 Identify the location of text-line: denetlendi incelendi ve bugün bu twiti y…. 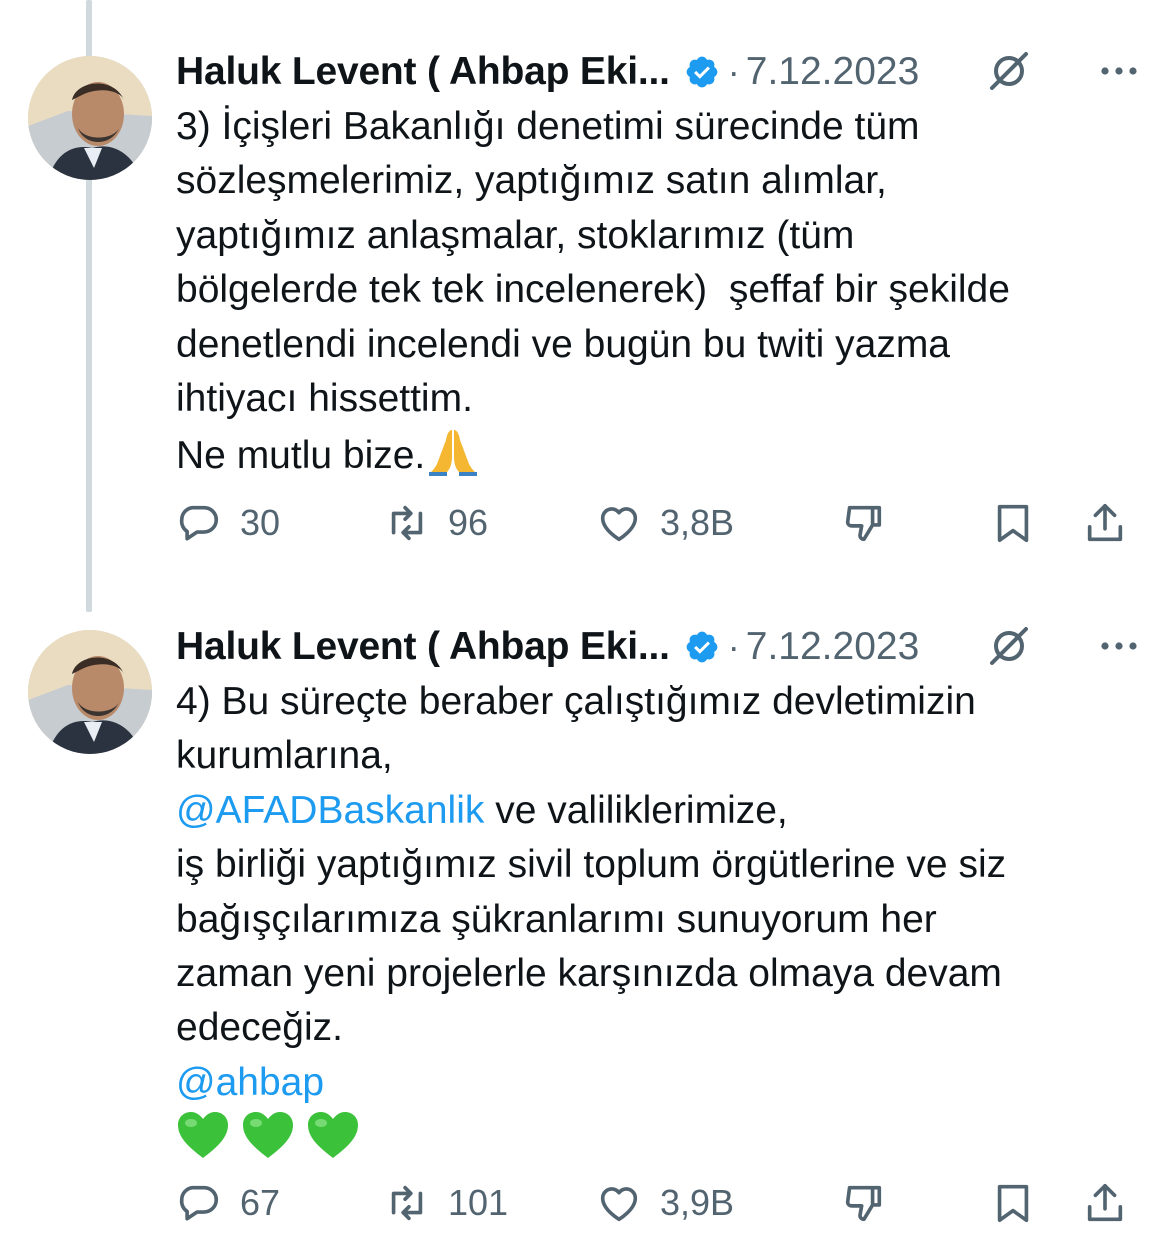
(563, 344).